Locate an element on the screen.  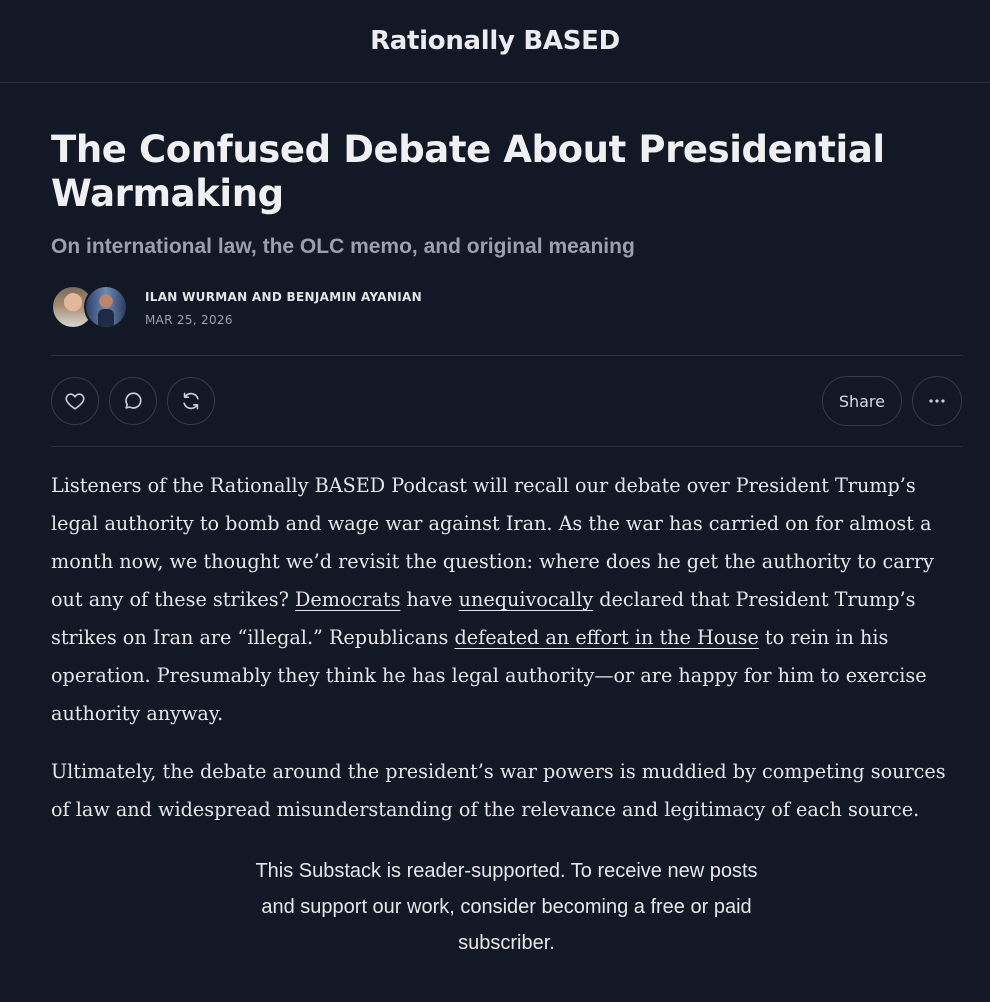
divider is located at coordinates (506, 446).